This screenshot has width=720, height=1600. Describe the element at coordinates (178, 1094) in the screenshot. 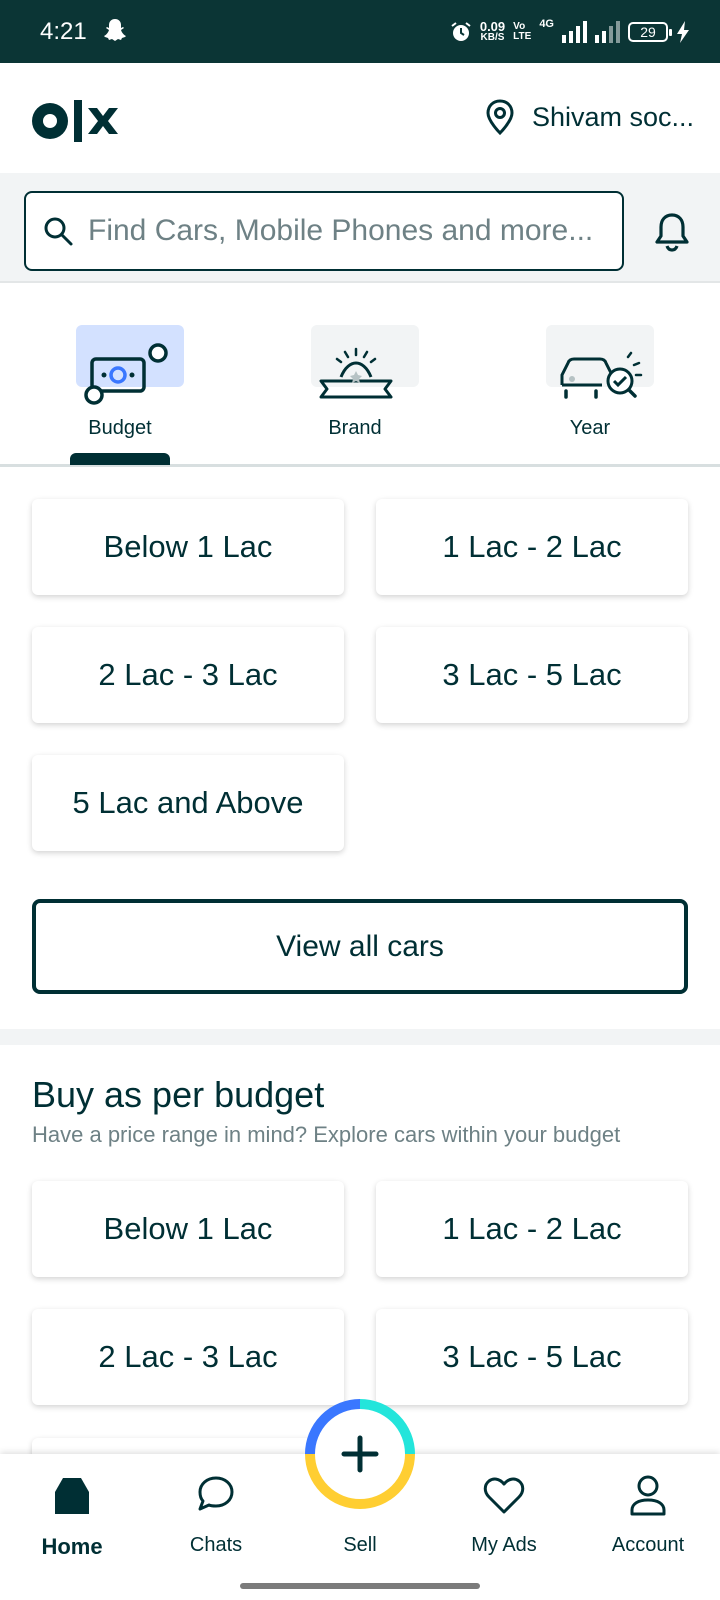

I see `section-title: Buy as per budget` at that location.